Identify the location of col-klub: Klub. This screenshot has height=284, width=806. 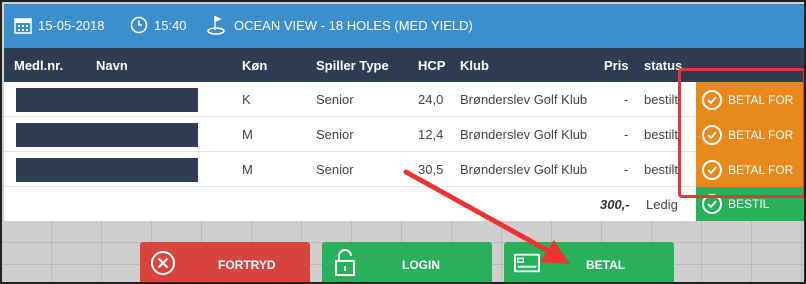
(474, 65).